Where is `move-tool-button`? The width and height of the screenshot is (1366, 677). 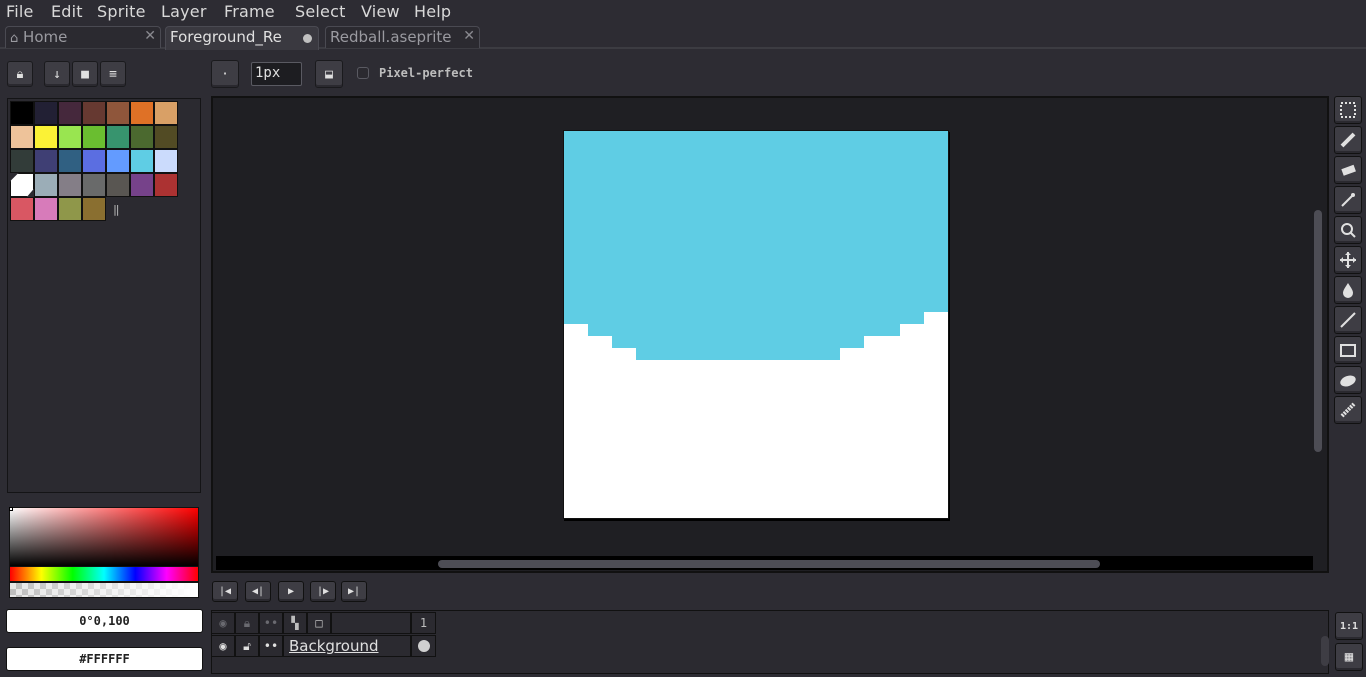 move-tool-button is located at coordinates (1348, 260).